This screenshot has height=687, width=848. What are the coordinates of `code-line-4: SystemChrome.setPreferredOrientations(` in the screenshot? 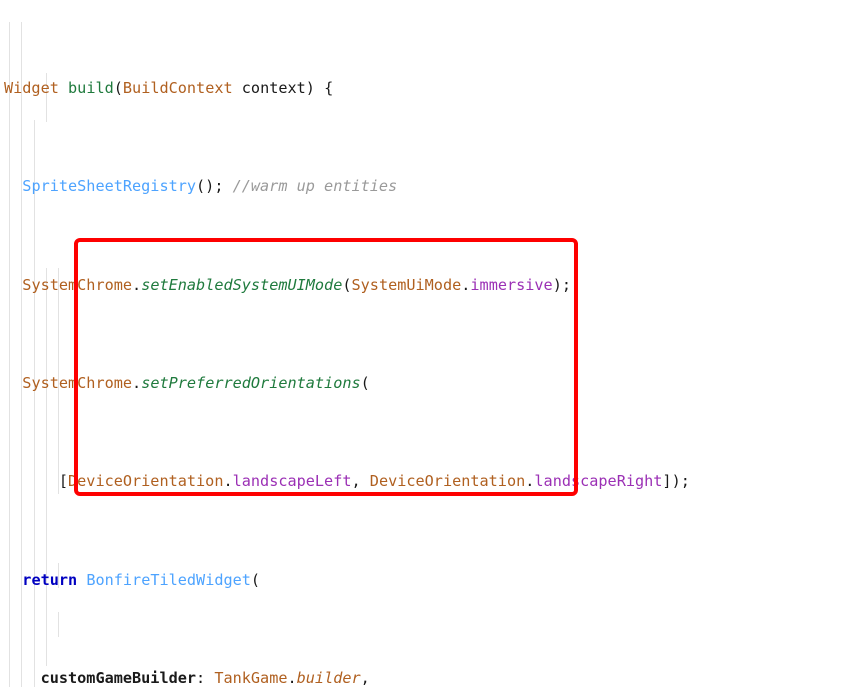 It's located at (196, 382).